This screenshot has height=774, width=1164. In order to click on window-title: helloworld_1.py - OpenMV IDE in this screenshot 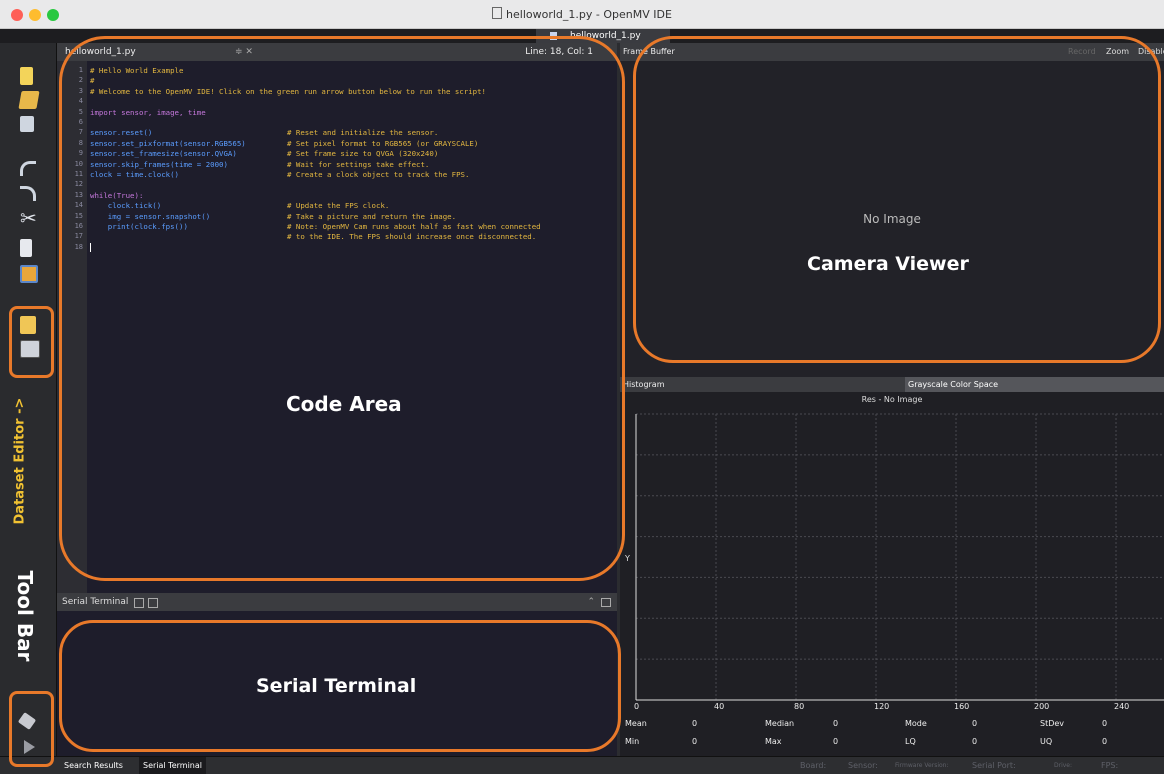, I will do `click(582, 14)`.